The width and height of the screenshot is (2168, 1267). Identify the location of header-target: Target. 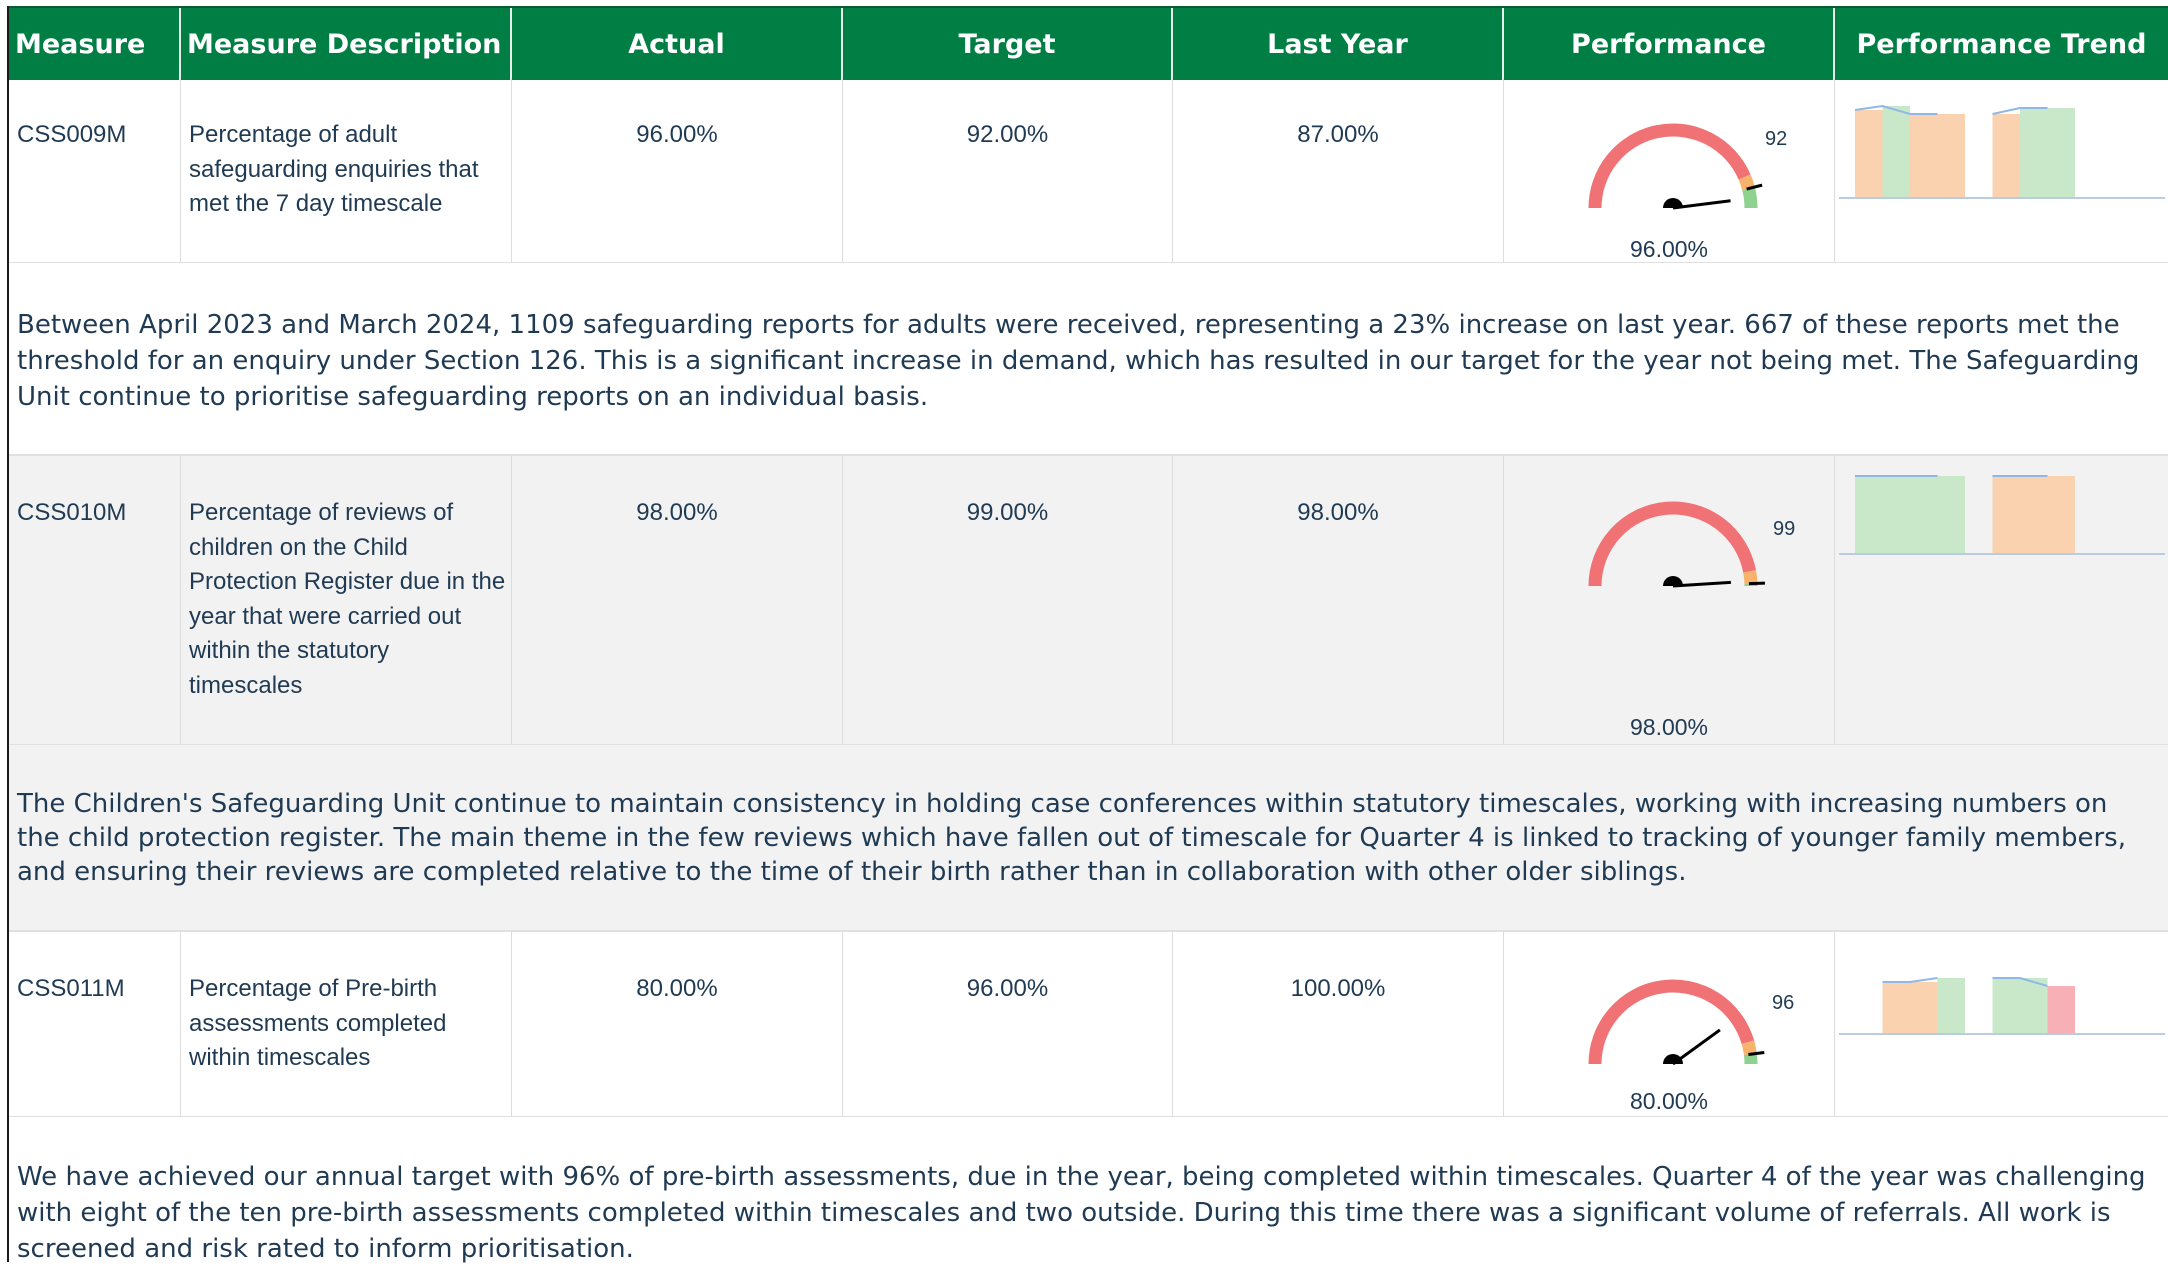
(1008, 44).